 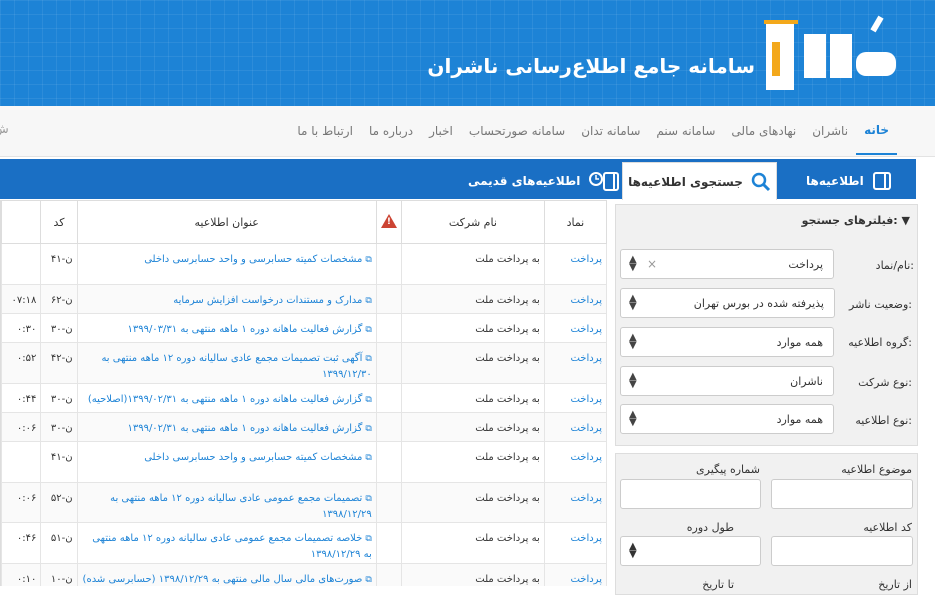 What do you see at coordinates (604, 181) in the screenshot?
I see `archive-clock-icon` at bounding box center [604, 181].